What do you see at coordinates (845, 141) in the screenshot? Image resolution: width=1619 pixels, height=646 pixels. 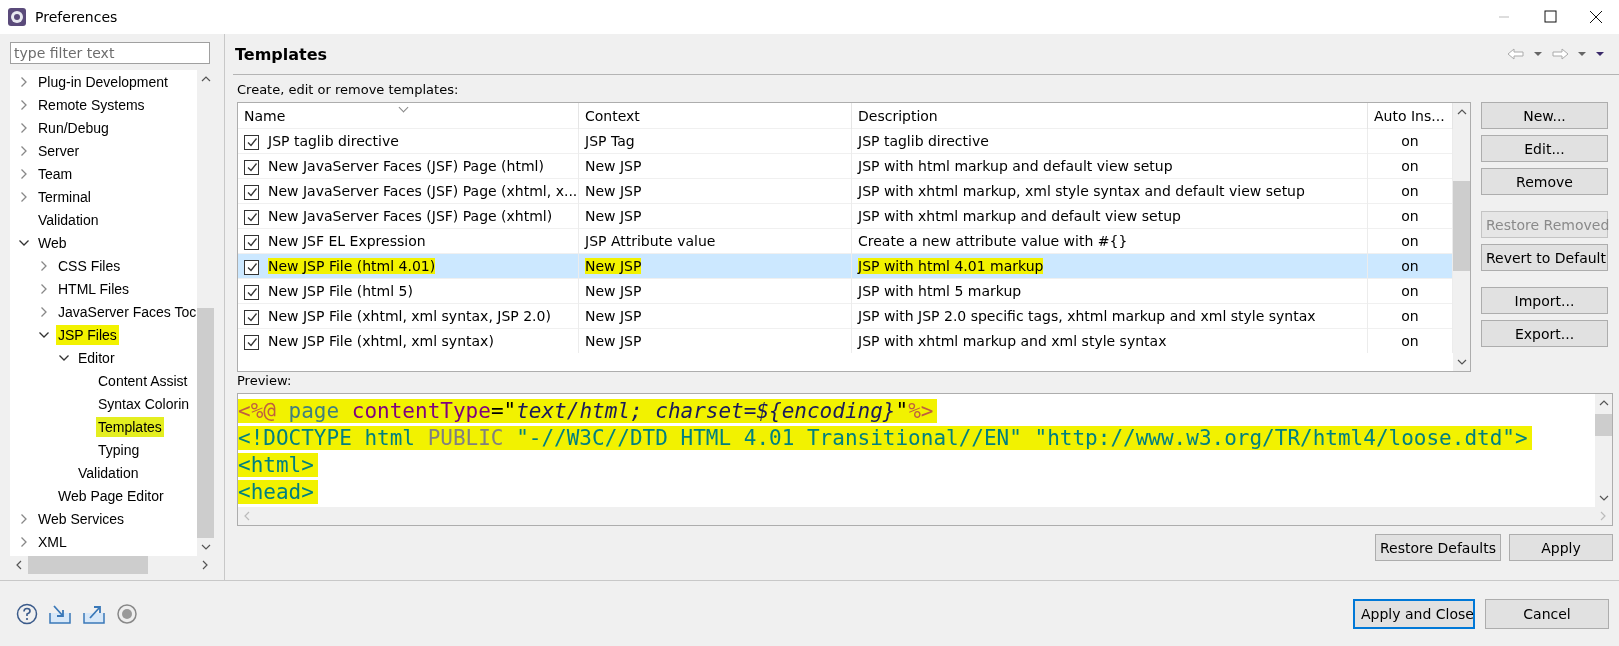 I see `table-row: JSP taglib directive JSP Tag JSP taglib directive on` at bounding box center [845, 141].